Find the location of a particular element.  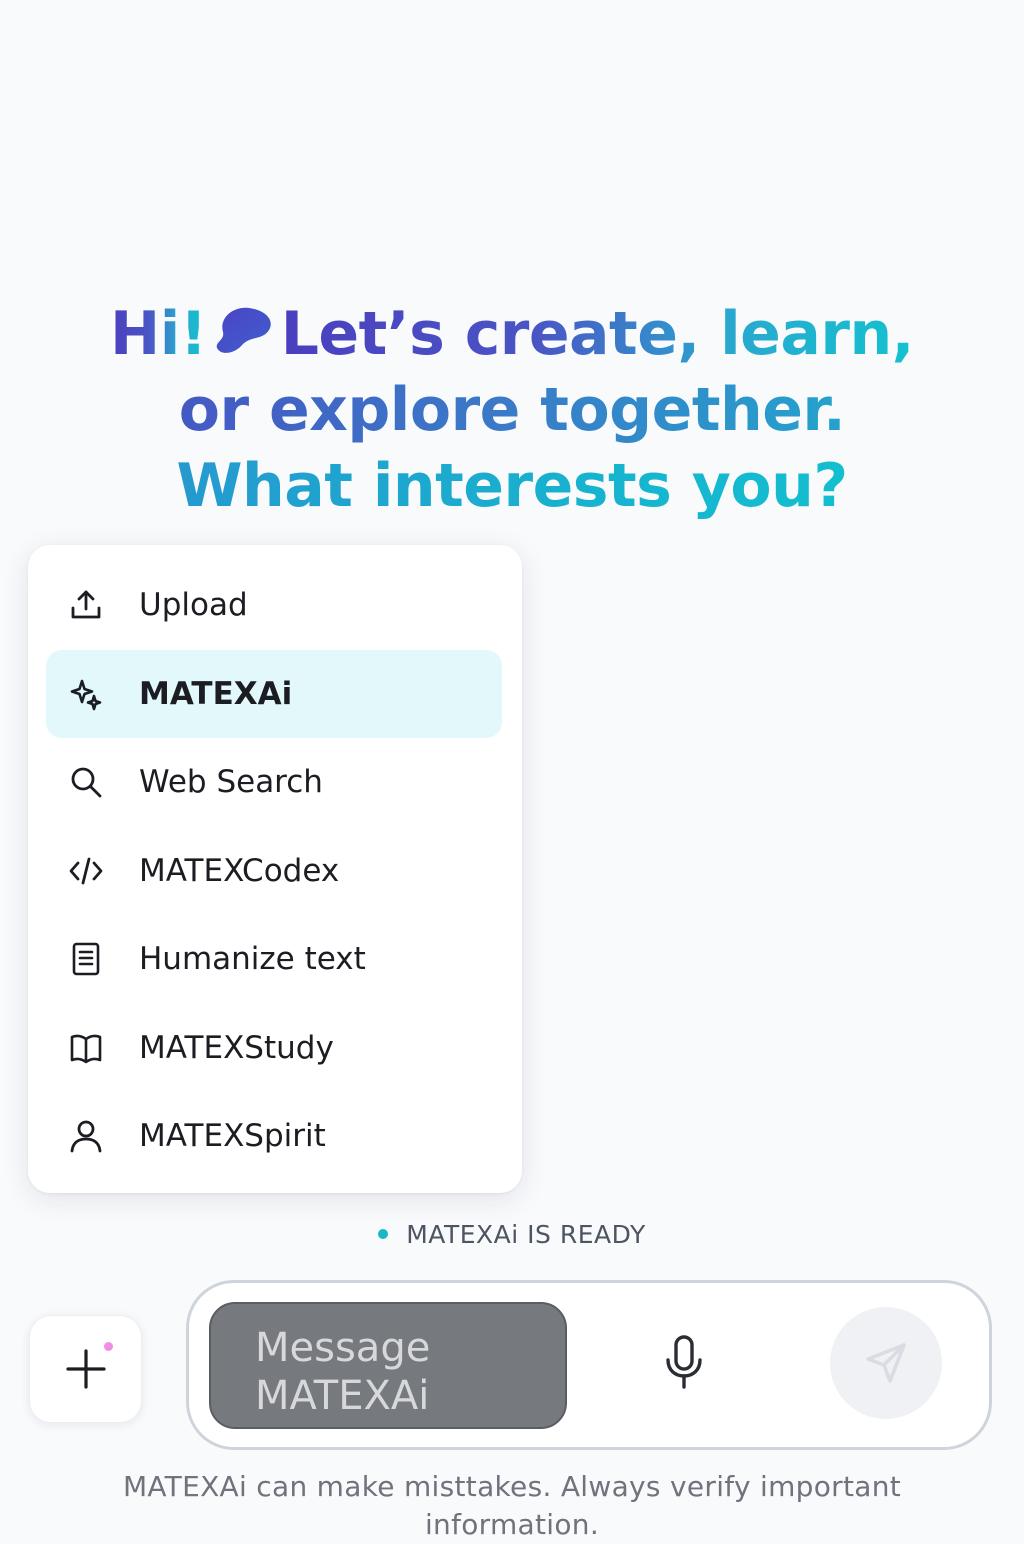

greeting-line-2: or explore together. is located at coordinates (512, 410).